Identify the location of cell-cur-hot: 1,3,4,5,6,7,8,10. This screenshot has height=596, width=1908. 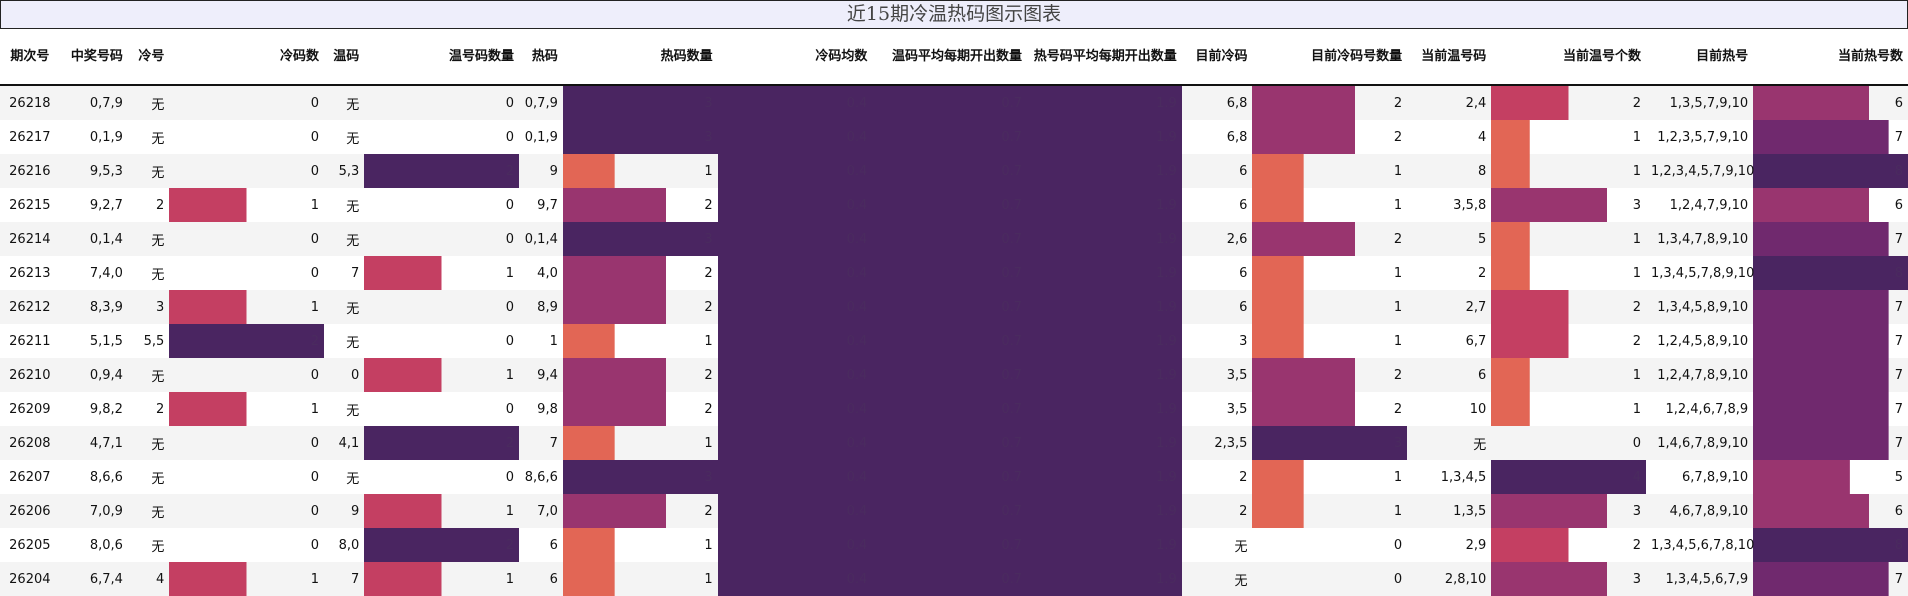
(1699, 545).